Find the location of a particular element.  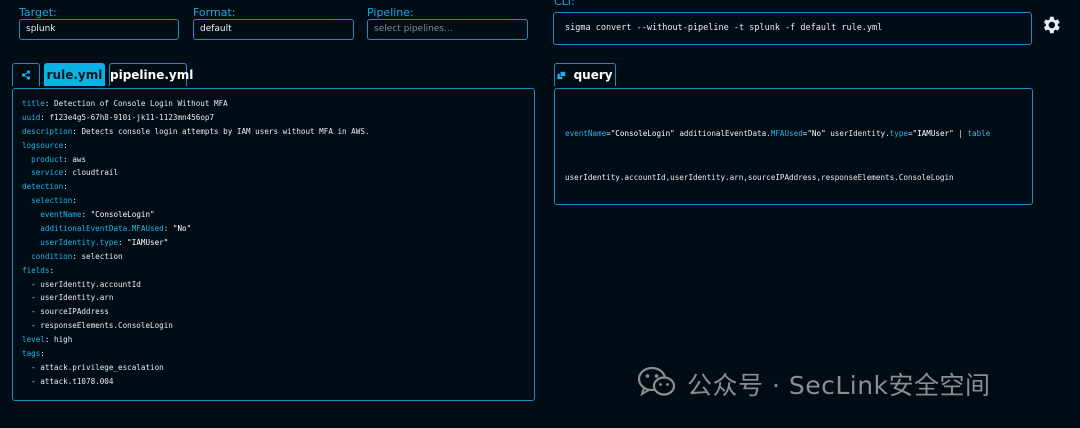

yaml-key: tags is located at coordinates (31, 354).